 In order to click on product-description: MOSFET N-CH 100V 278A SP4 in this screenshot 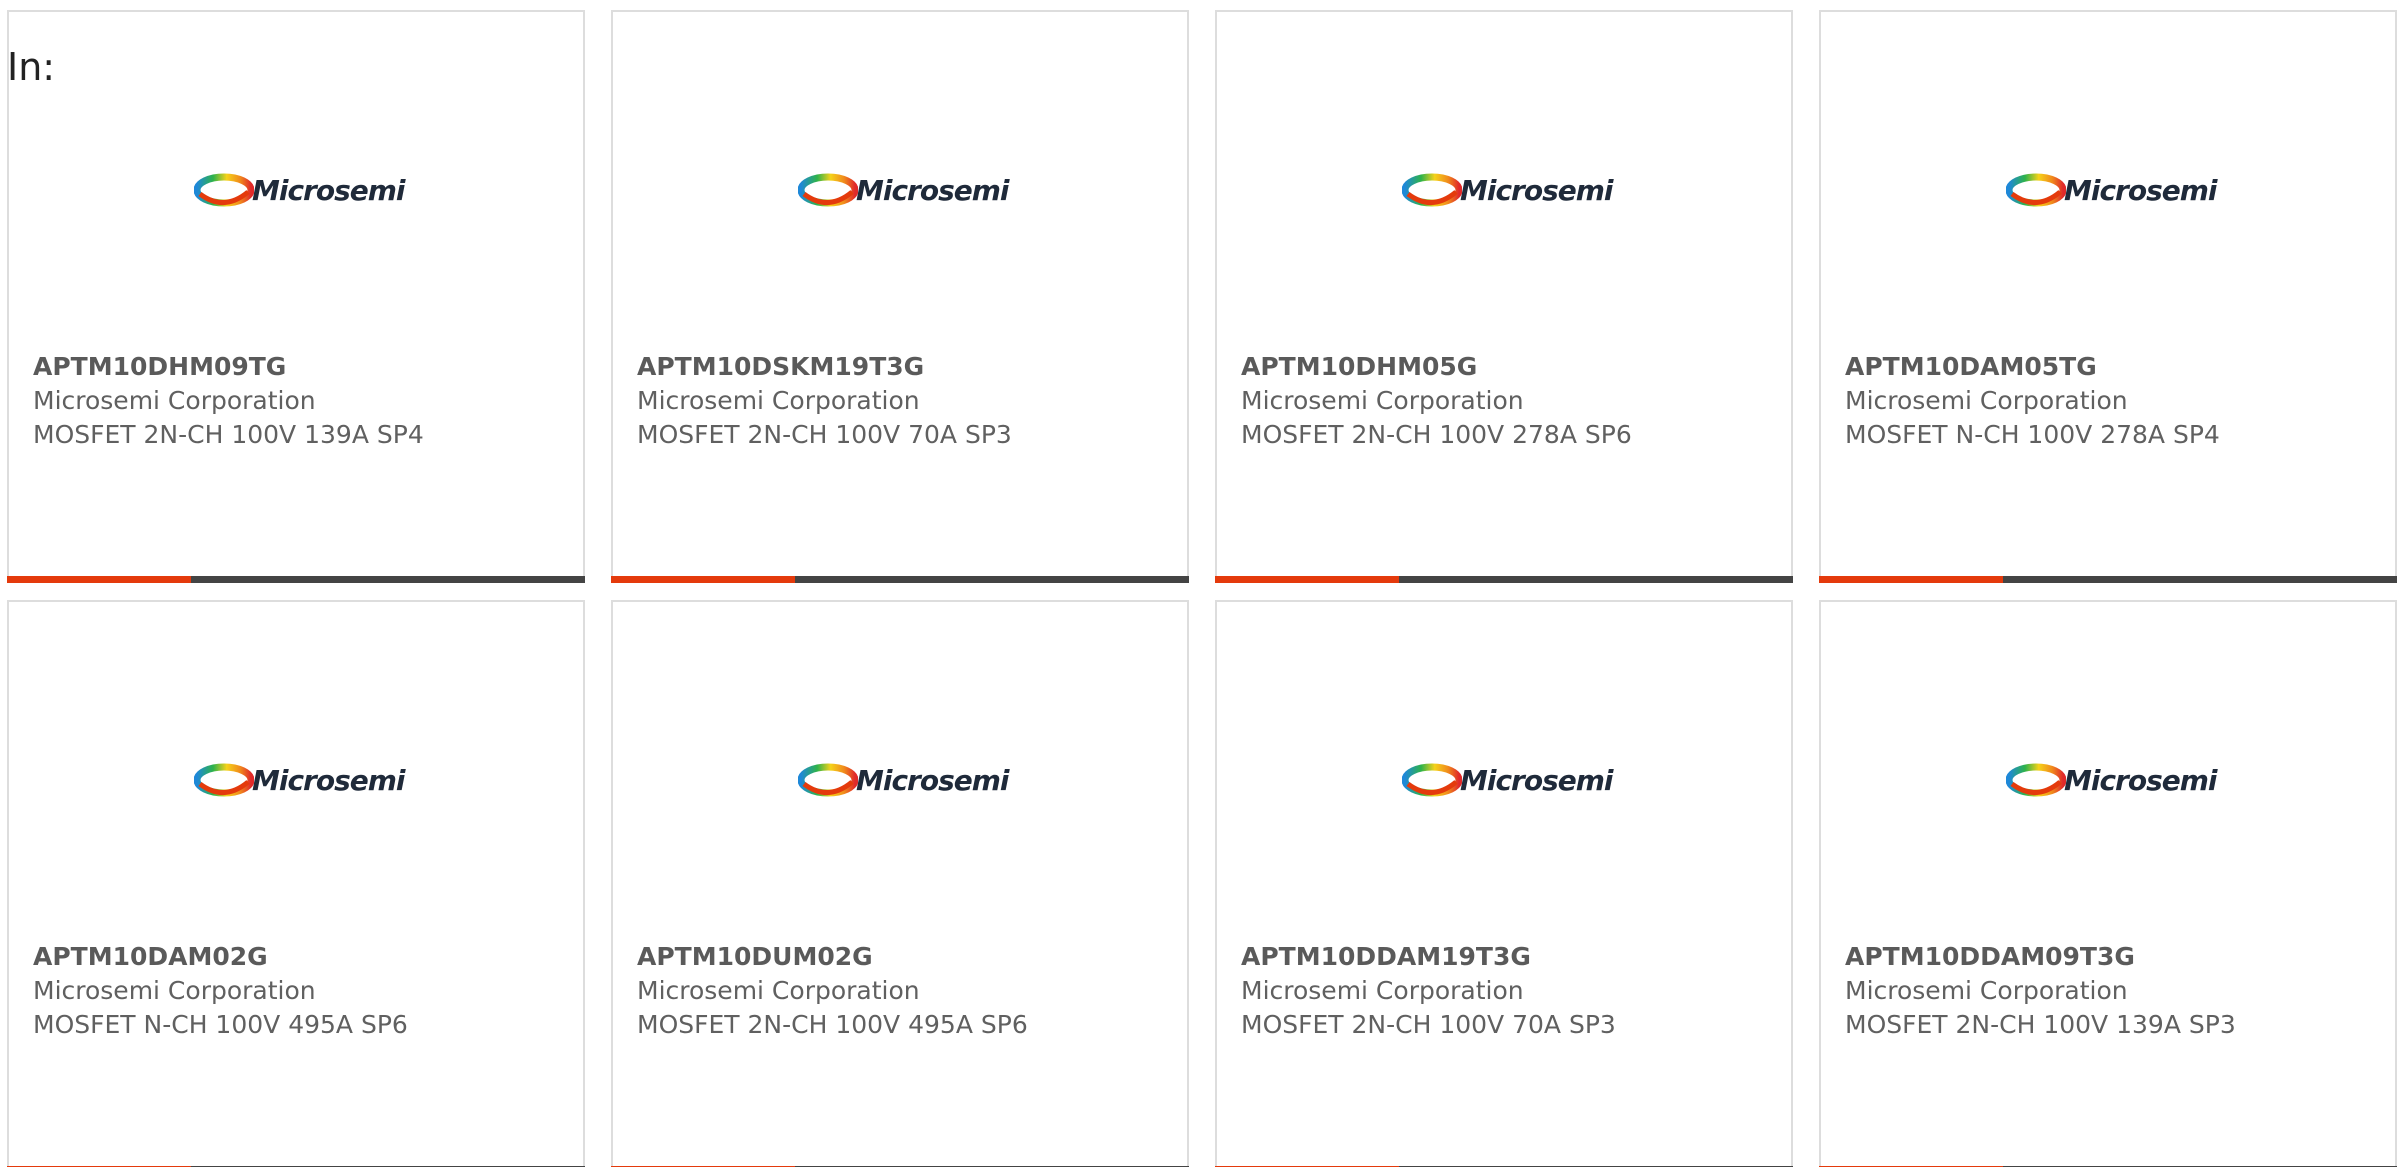, I will do `click(2032, 434)`.